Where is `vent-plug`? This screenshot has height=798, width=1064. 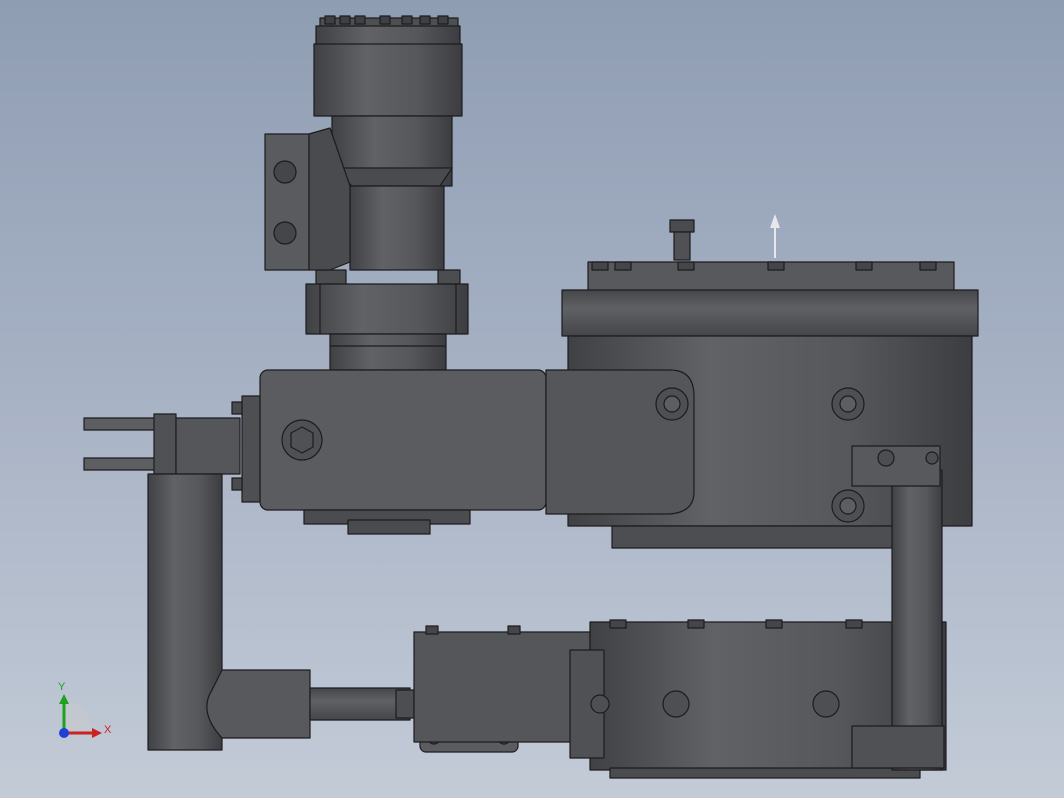 vent-plug is located at coordinates (682, 240).